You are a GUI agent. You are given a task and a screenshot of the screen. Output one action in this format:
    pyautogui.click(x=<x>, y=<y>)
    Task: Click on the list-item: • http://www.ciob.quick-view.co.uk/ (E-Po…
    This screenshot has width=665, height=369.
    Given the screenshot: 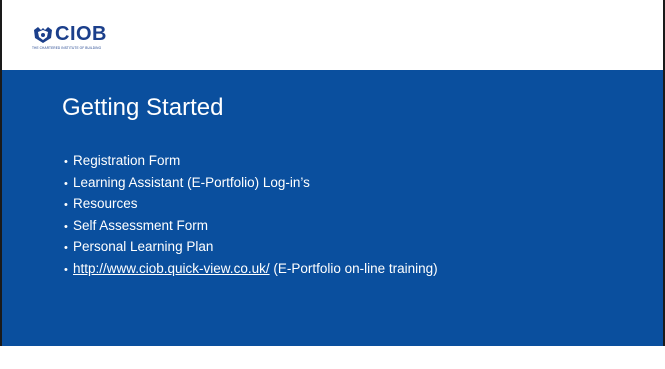 What is the action you would take?
    pyautogui.click(x=251, y=272)
    